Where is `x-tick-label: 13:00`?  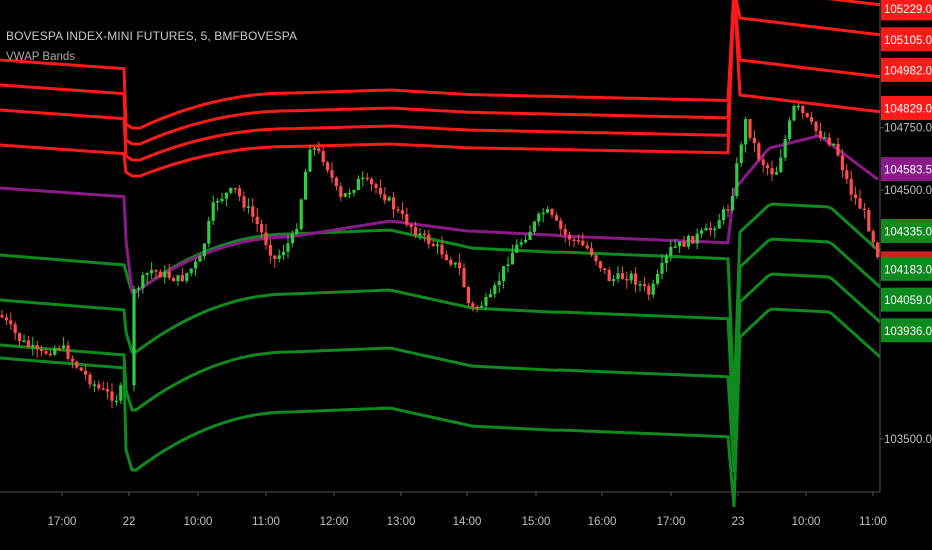 x-tick-label: 13:00 is located at coordinates (401, 522).